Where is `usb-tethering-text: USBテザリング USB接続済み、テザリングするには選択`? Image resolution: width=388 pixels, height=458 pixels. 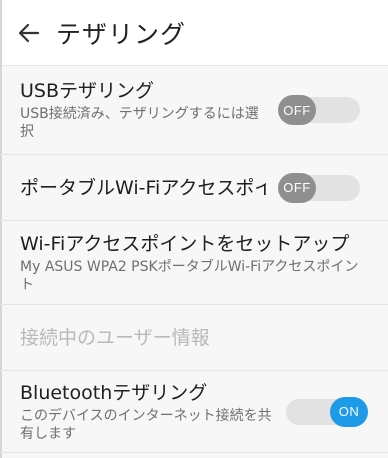
usb-tethering-text: USBテザリング USB接続済み、テザリングするには選択 is located at coordinates (143, 110).